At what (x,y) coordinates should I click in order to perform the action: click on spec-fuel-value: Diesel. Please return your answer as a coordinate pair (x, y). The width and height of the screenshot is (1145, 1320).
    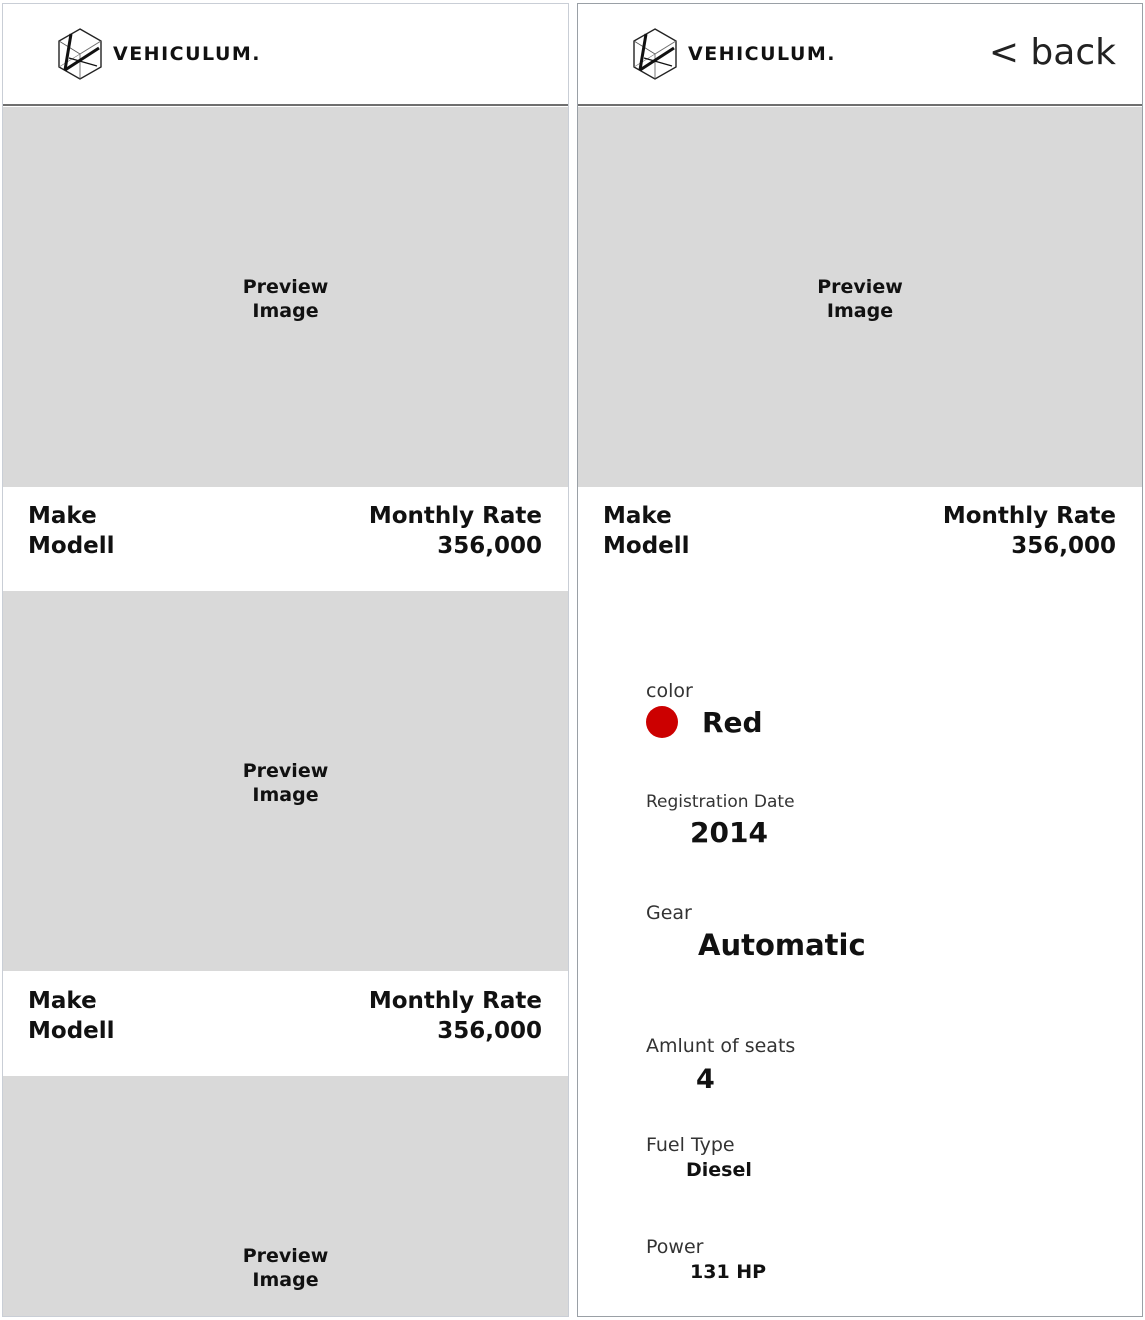
    Looking at the image, I should click on (719, 1170).